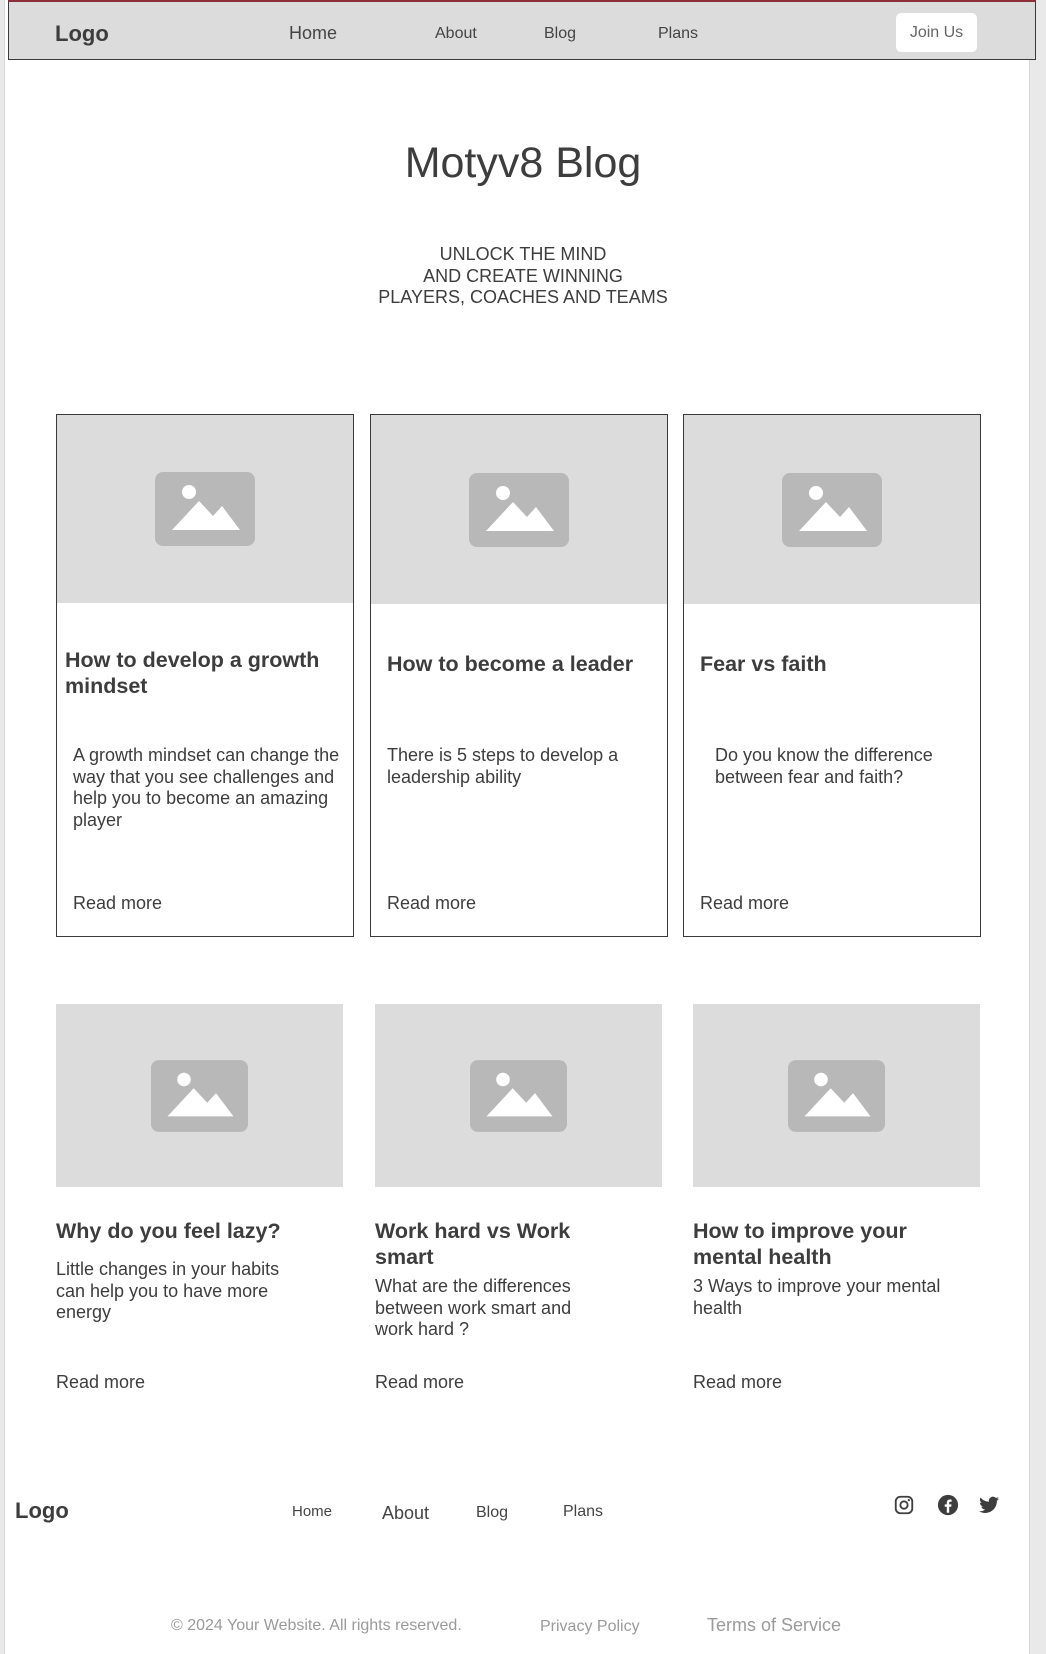 The height and width of the screenshot is (1654, 1046). What do you see at coordinates (560, 34) in the screenshot?
I see `nav-link-blog: Blog` at bounding box center [560, 34].